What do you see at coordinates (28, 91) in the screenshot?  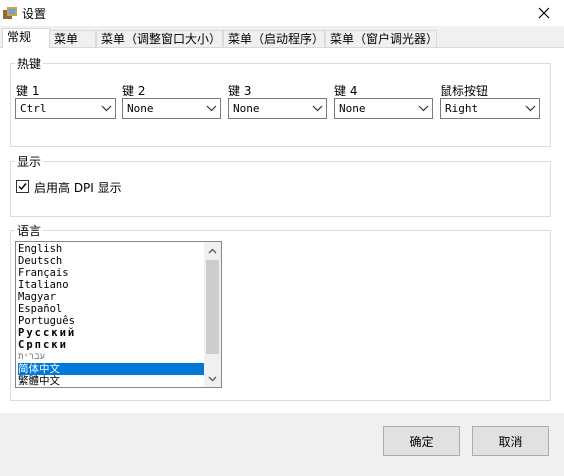 I see `key1-label: 键 1` at bounding box center [28, 91].